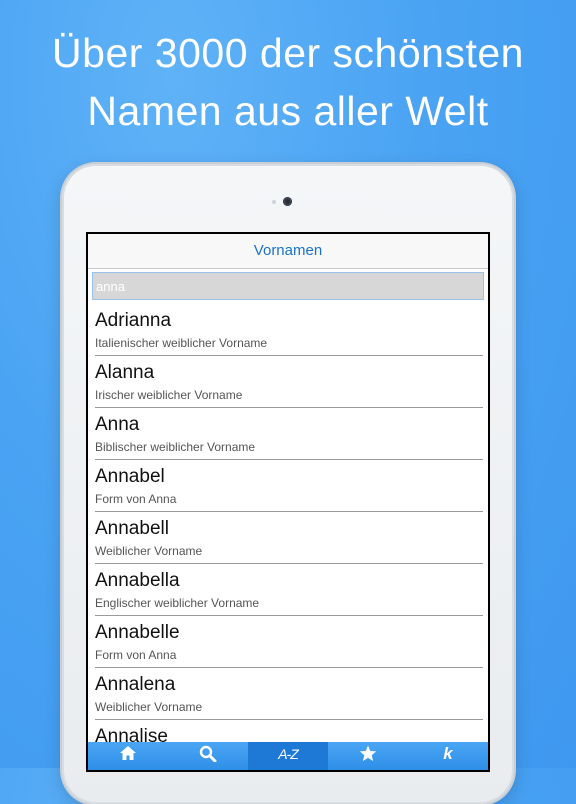 The width and height of the screenshot is (576, 804). What do you see at coordinates (132, 528) in the screenshot?
I see `item-name: Annabell` at bounding box center [132, 528].